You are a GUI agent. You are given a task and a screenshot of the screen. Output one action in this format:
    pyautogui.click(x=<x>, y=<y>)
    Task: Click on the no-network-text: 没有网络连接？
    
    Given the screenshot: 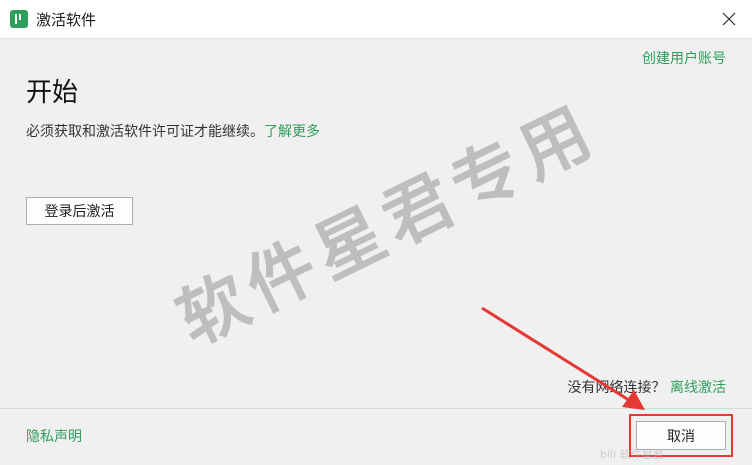 What is the action you would take?
    pyautogui.click(x=616, y=388)
    